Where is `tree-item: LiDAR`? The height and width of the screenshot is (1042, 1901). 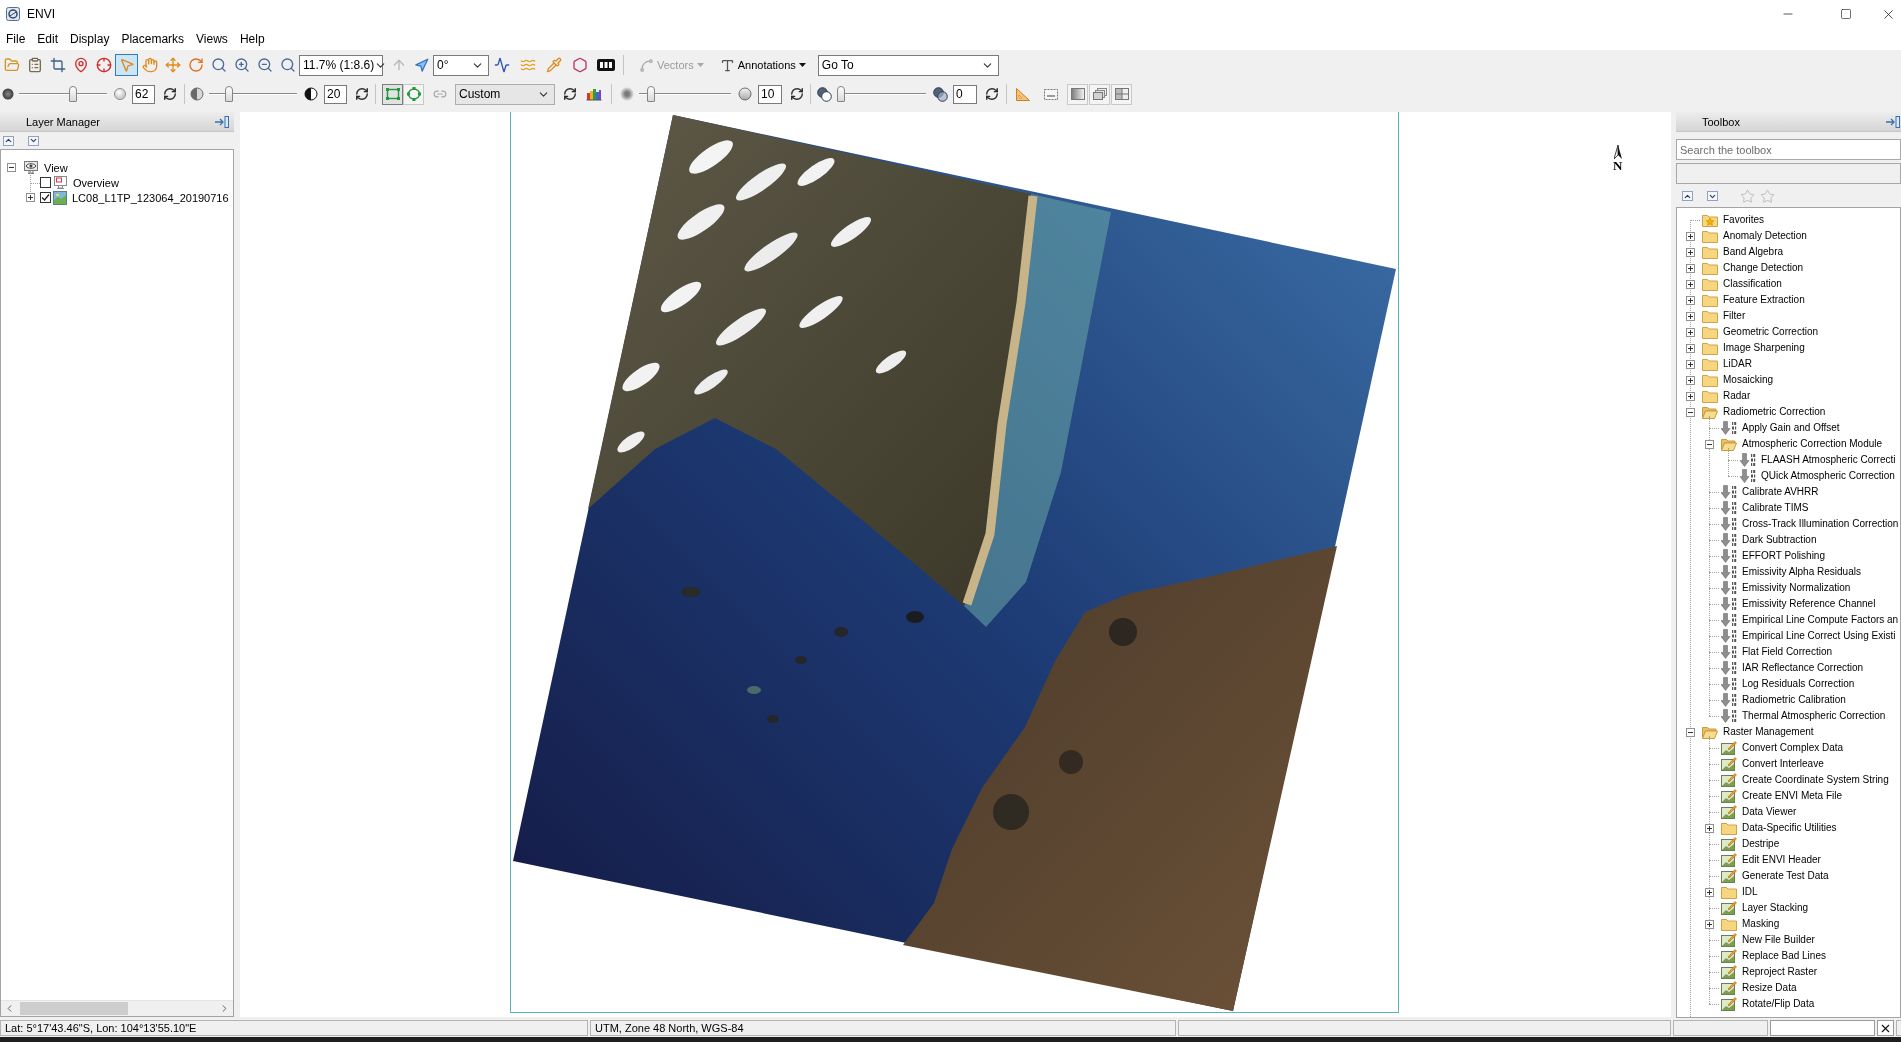 tree-item: LiDAR is located at coordinates (1737, 364).